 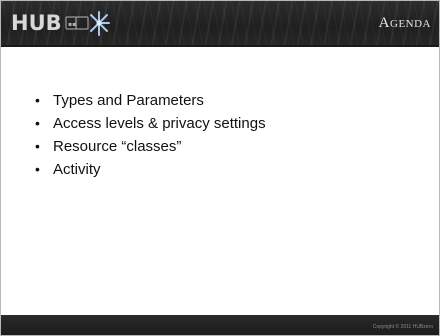 I want to click on agenda-item: • Access levels & privacy settings, so click(x=227, y=123).